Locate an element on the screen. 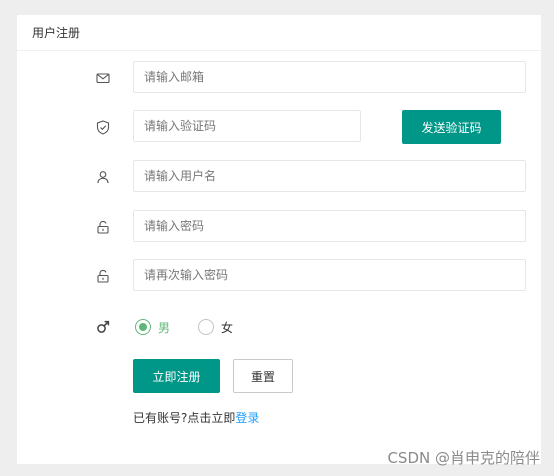 This screenshot has width=554, height=476. radio-label-male: 男 is located at coordinates (164, 327).